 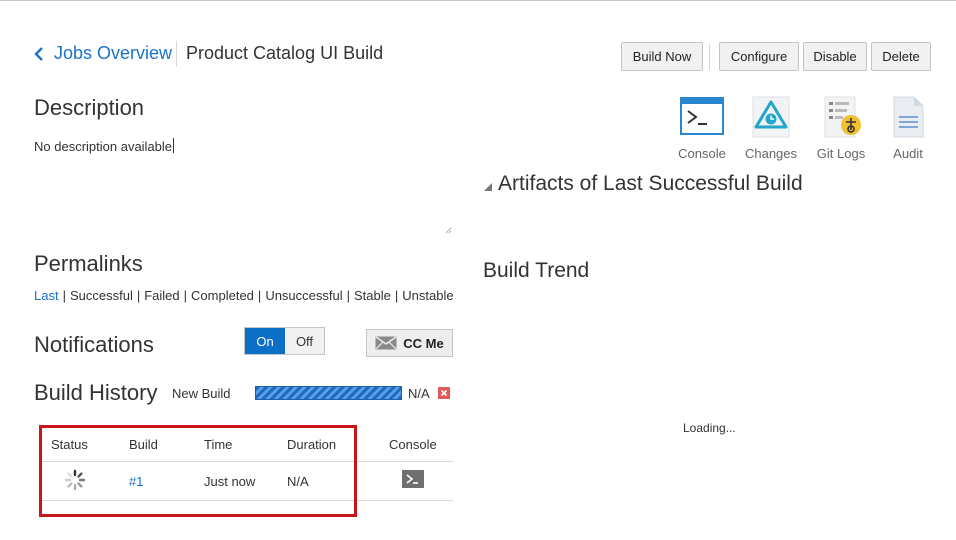 I want to click on job-title: Product Catalog UI Build, so click(x=285, y=53).